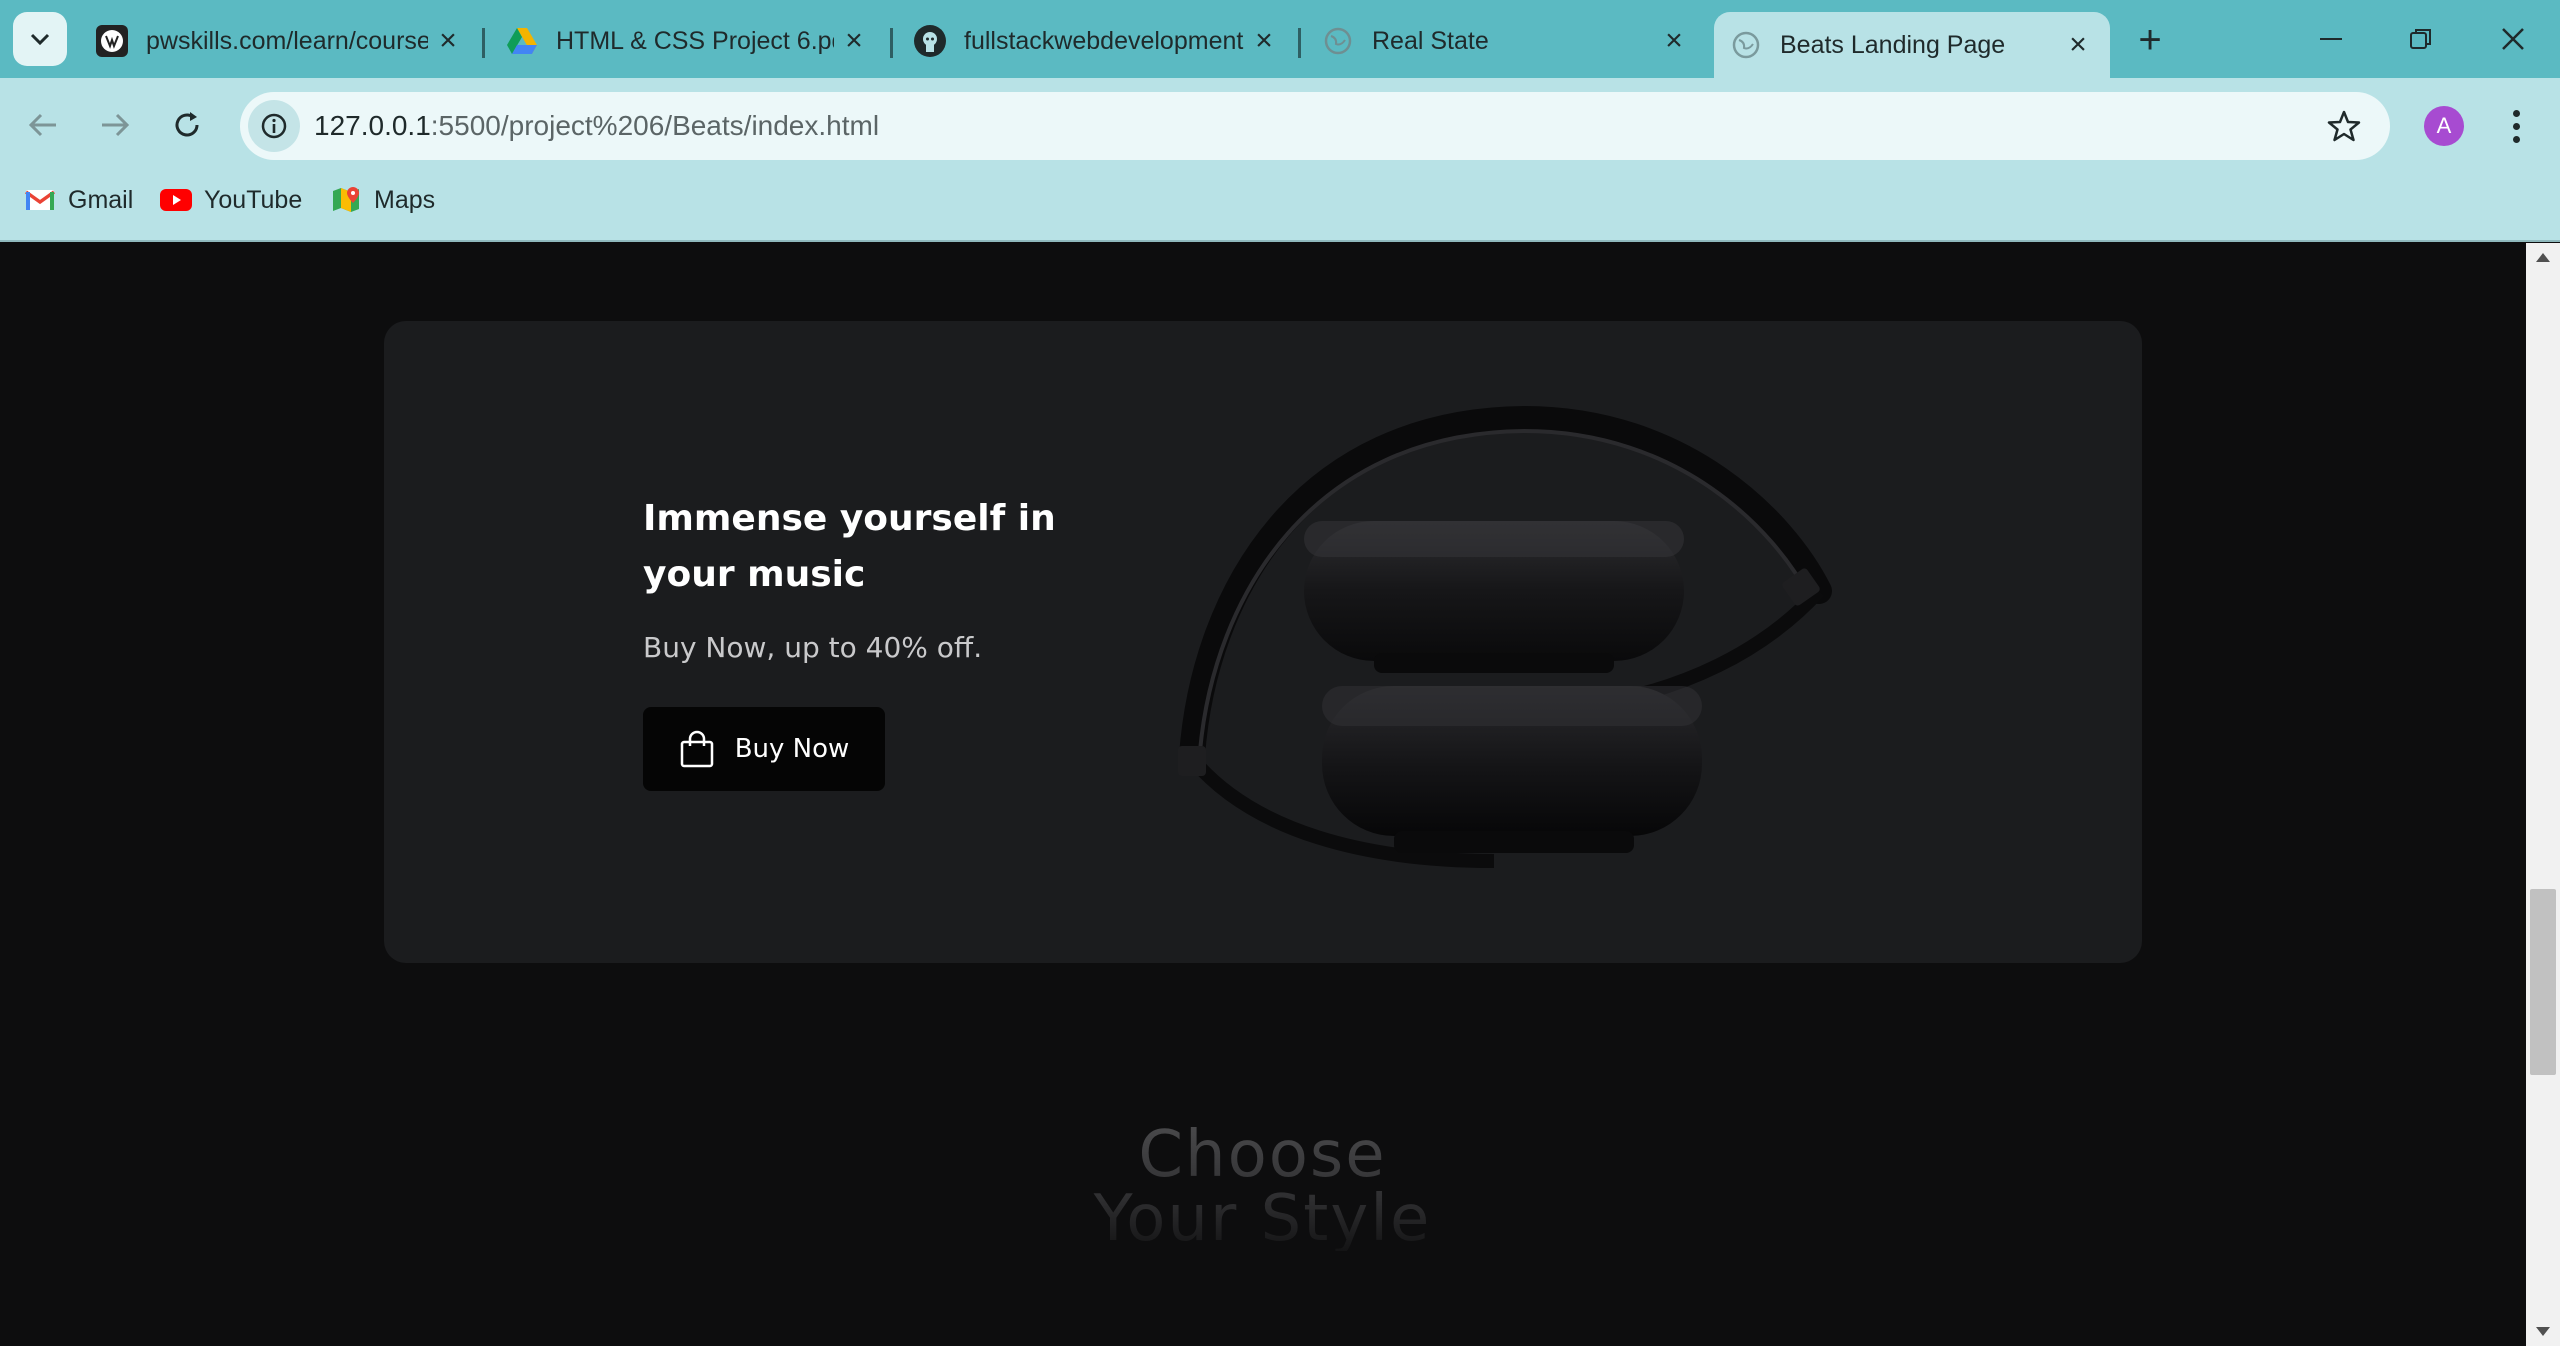 The width and height of the screenshot is (2560, 1346). I want to click on back-button, so click(43, 125).